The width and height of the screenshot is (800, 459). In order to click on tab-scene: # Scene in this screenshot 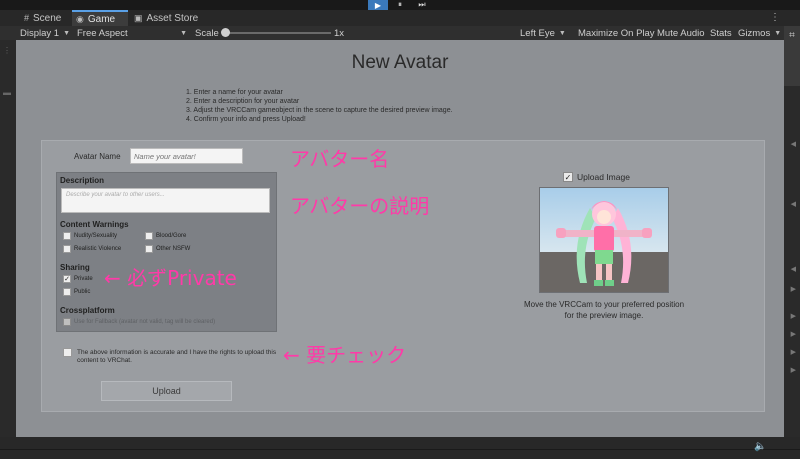, I will do `click(46, 18)`.